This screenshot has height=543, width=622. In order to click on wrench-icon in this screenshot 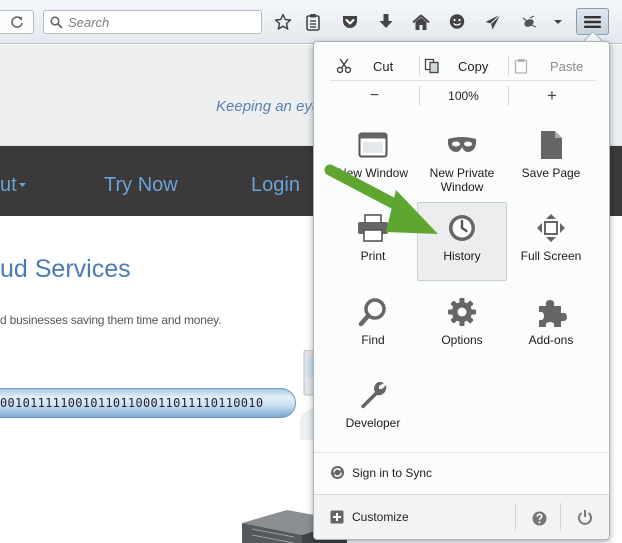, I will do `click(373, 395)`.